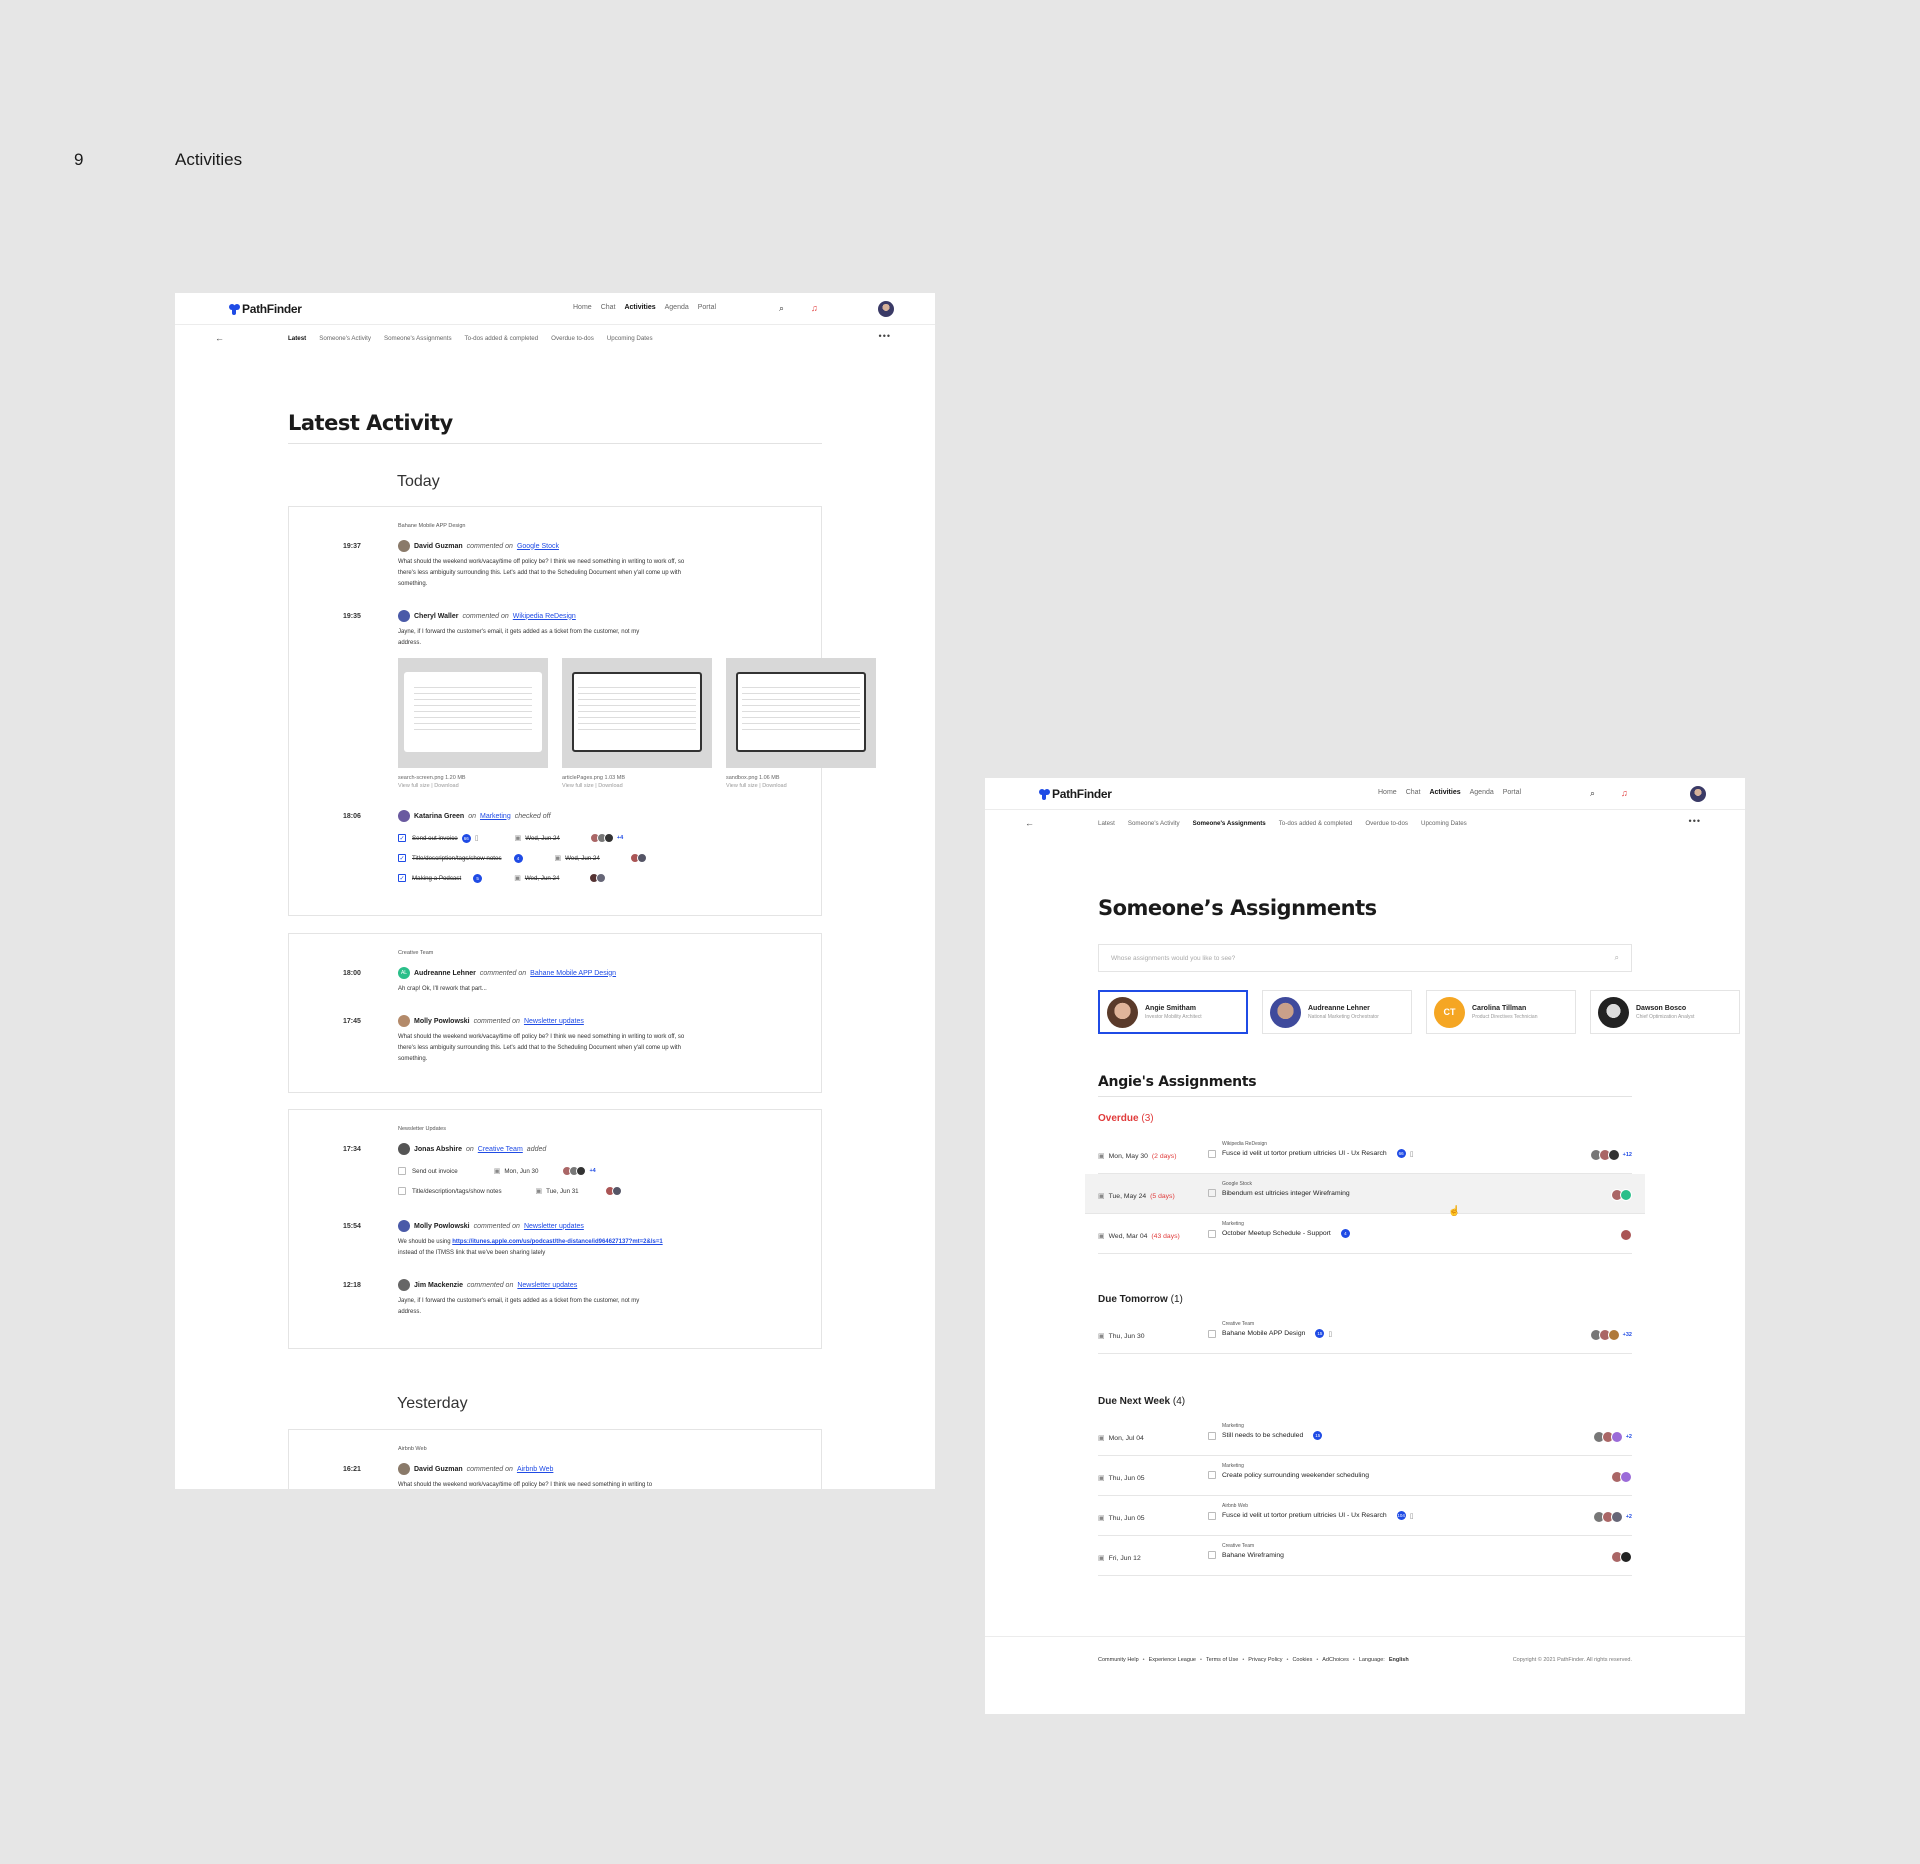 This screenshot has width=1920, height=1864. I want to click on user-name: Jim Mackenzie, so click(438, 1285).